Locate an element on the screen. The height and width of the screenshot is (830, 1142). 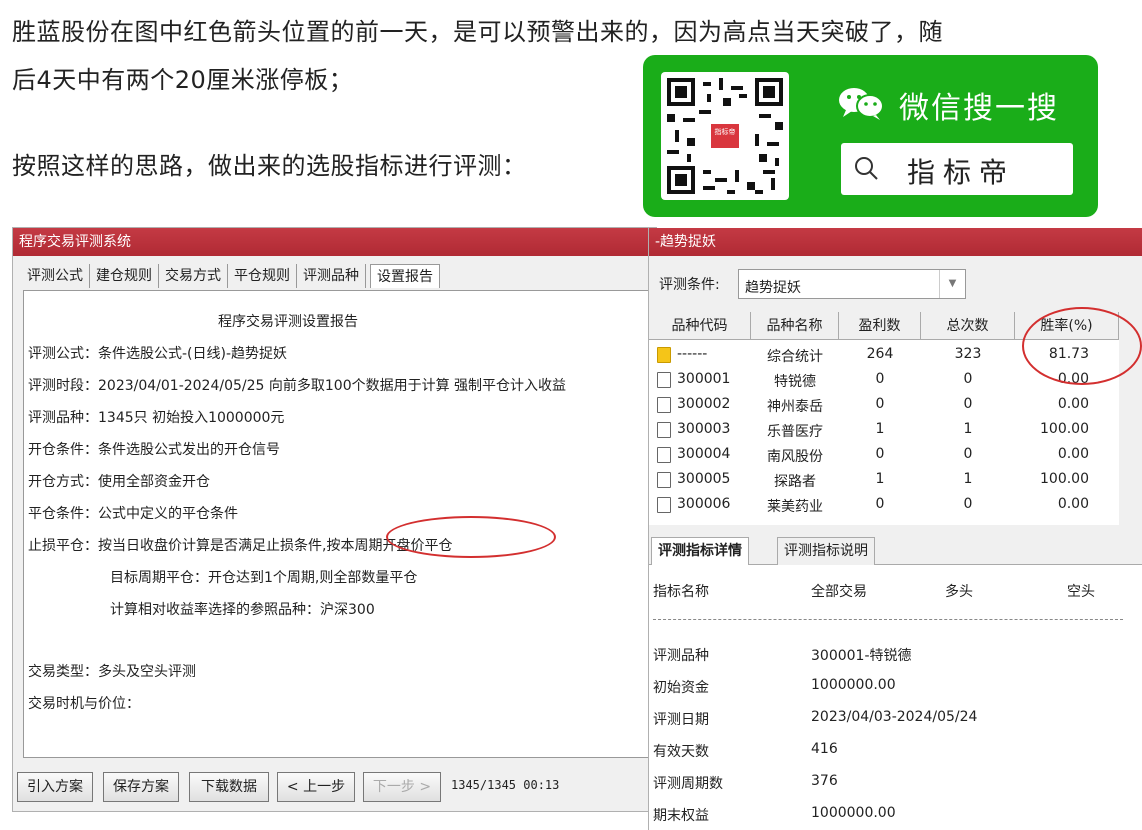
article-line-1: 胜蓝股份在图中红色箭头位置的前一天，是可以预警出来的，因为高点当天突破了，随 is located at coordinates (477, 32).